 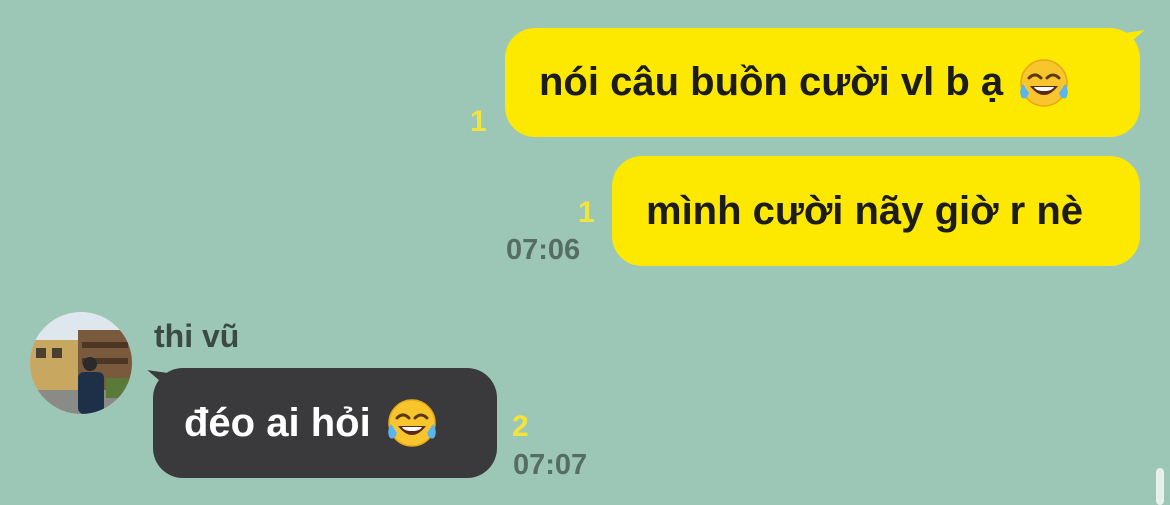 I want to click on outgoing-message-bubble: mình cười nãy giờ r nè, so click(x=876, y=211).